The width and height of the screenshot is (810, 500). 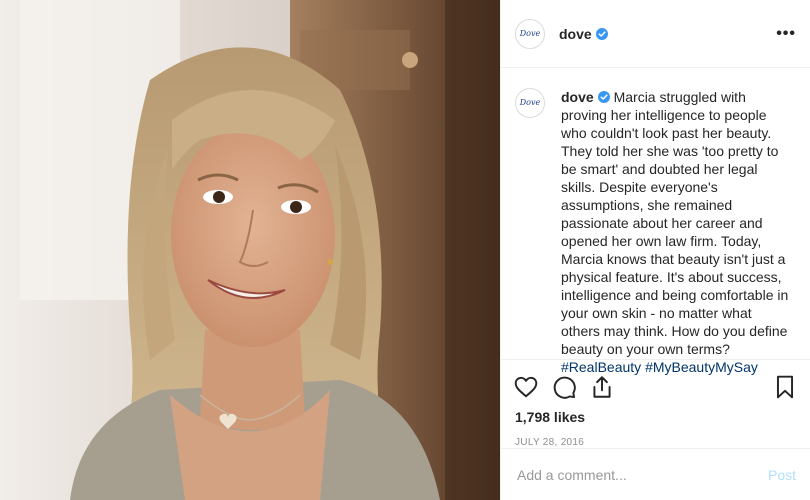 What do you see at coordinates (782, 475) in the screenshot?
I see `post-comment-button: Post` at bounding box center [782, 475].